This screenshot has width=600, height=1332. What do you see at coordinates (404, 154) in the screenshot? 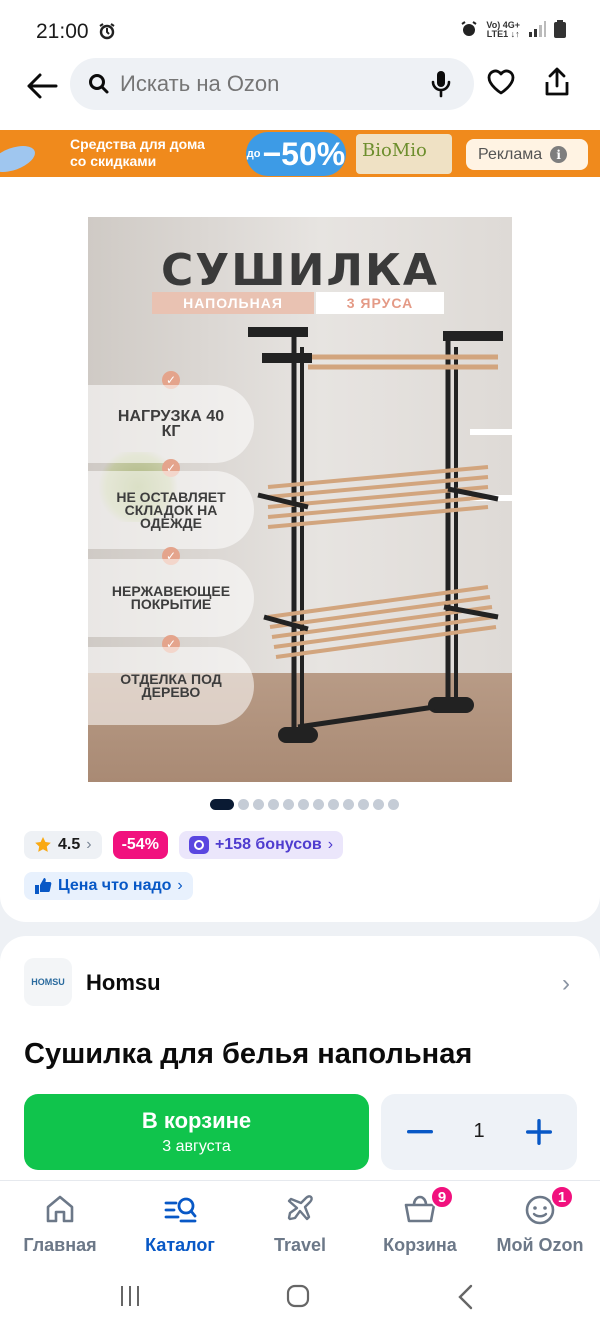
I see `banner-product-image: BioMio` at bounding box center [404, 154].